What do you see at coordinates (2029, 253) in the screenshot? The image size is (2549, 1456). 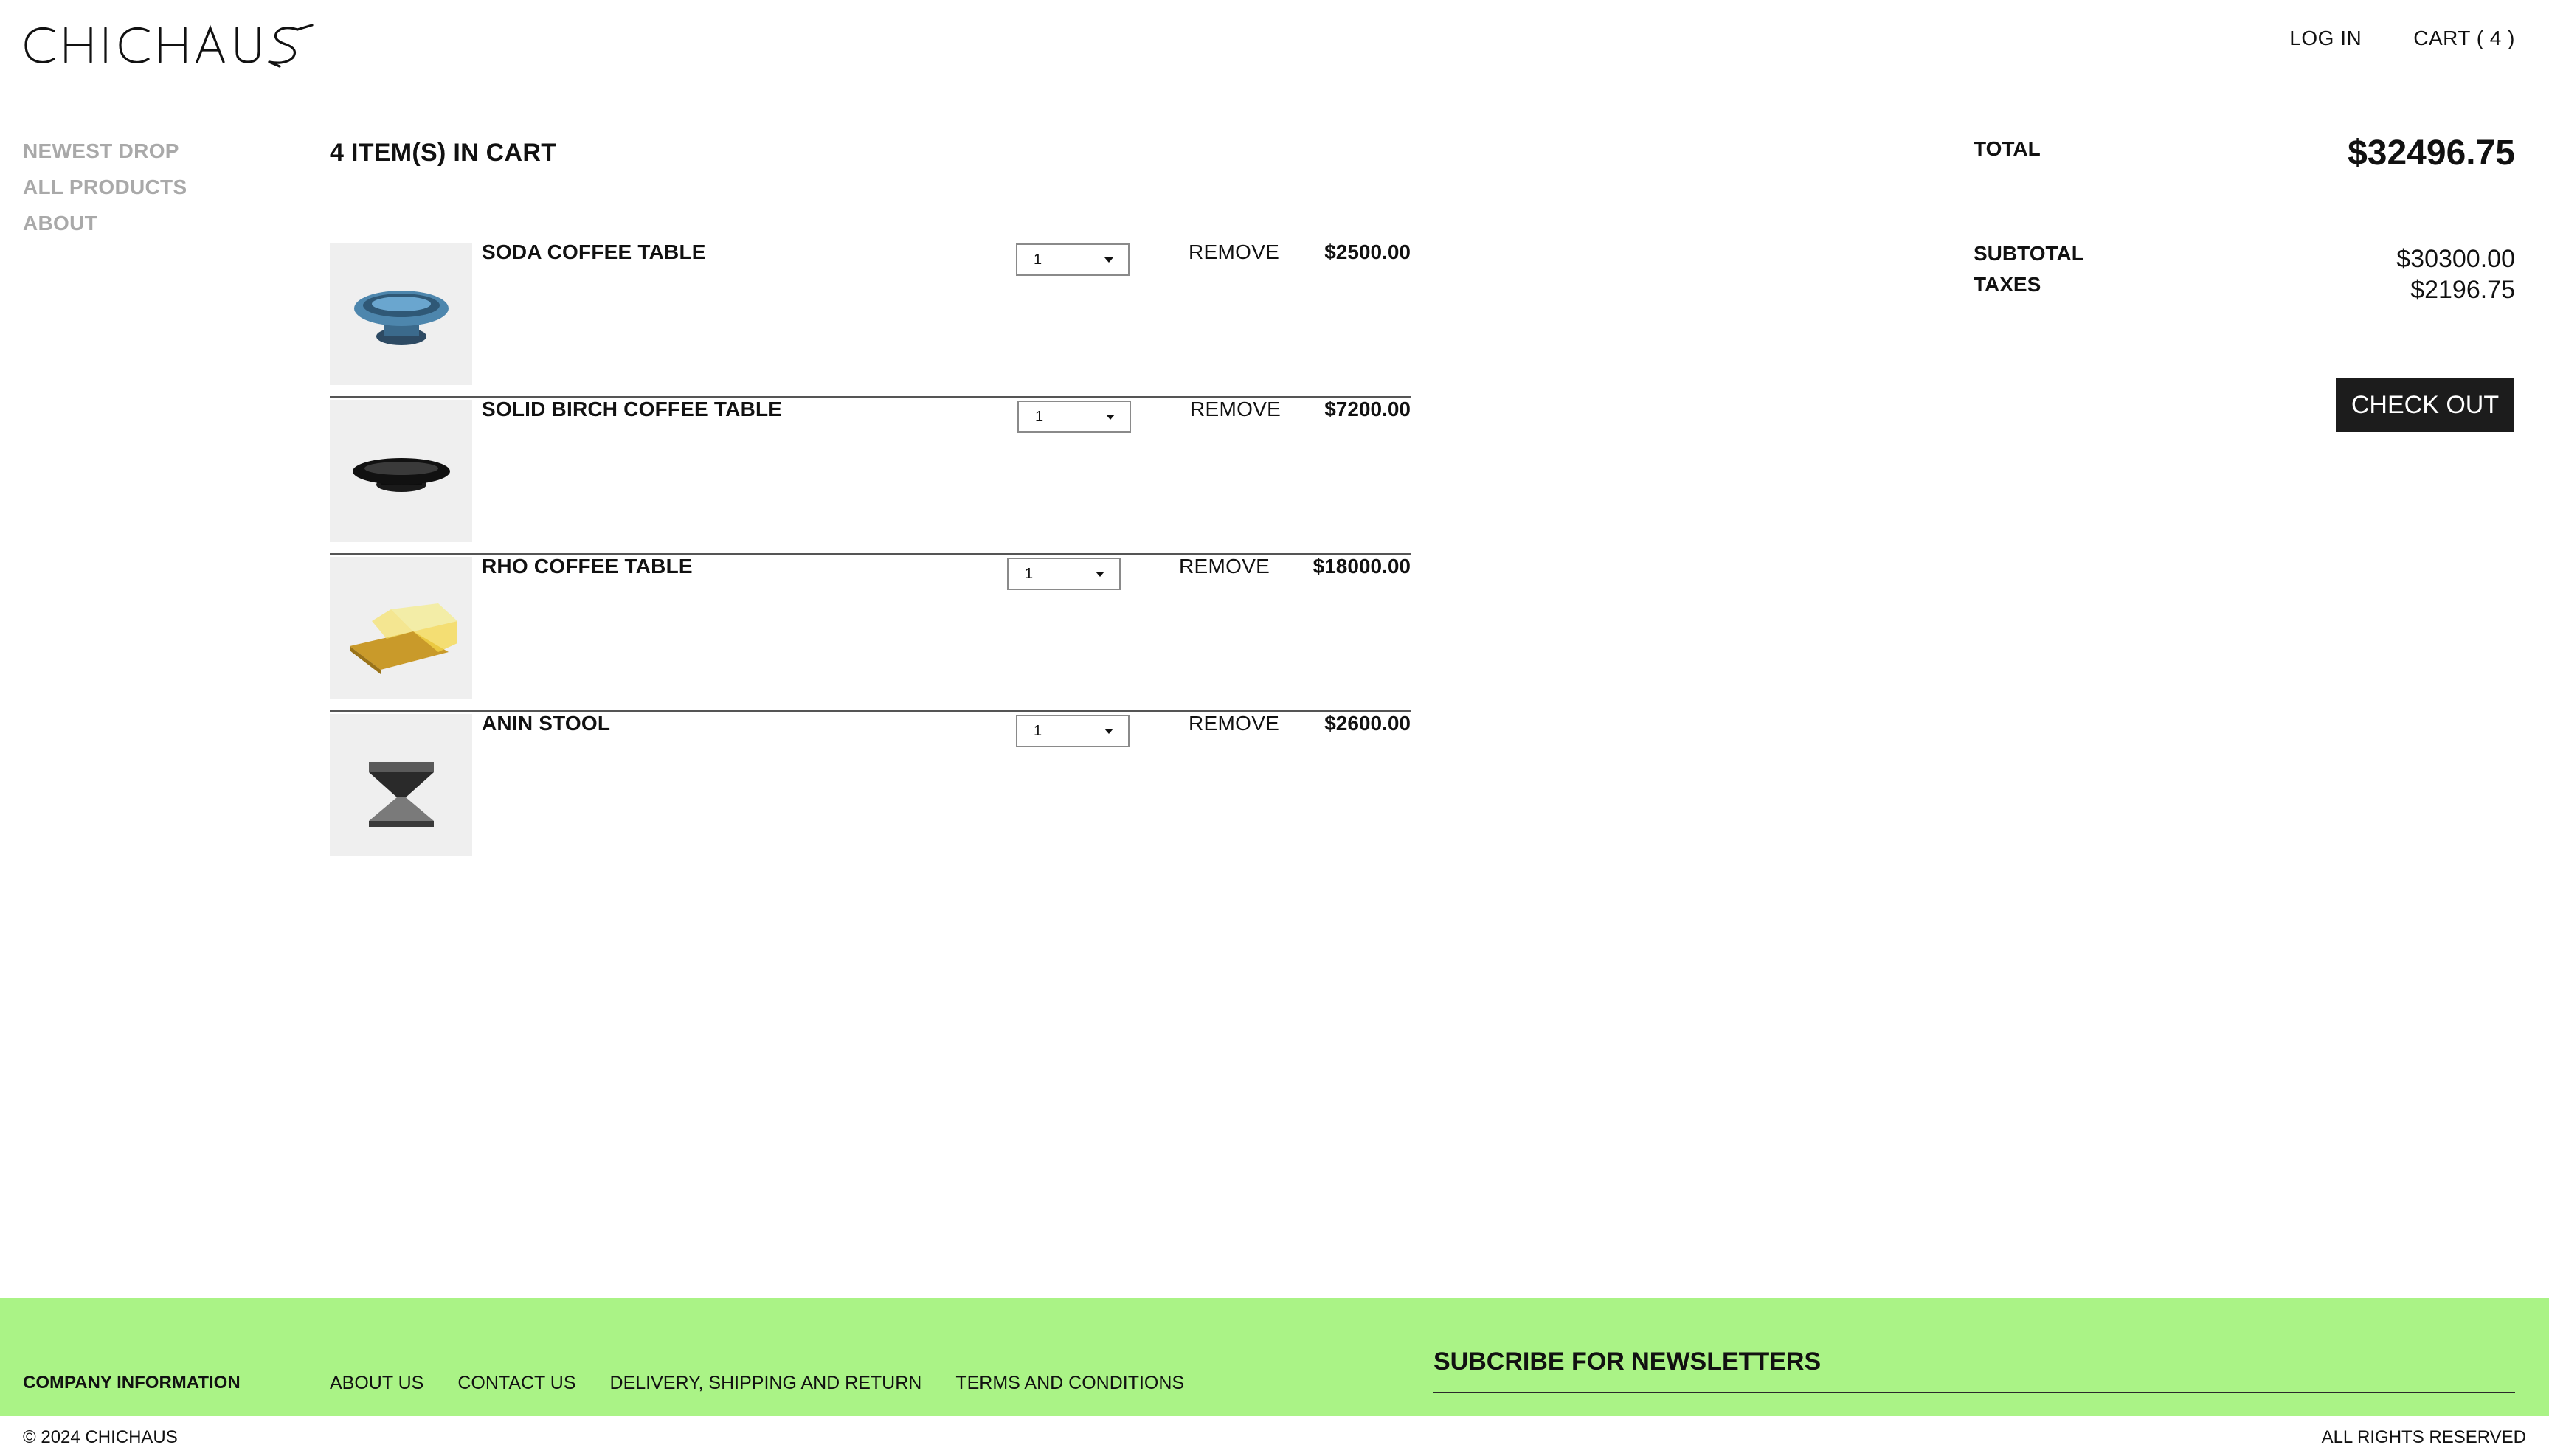 I see `subtotal-label: SUBTOTAL` at bounding box center [2029, 253].